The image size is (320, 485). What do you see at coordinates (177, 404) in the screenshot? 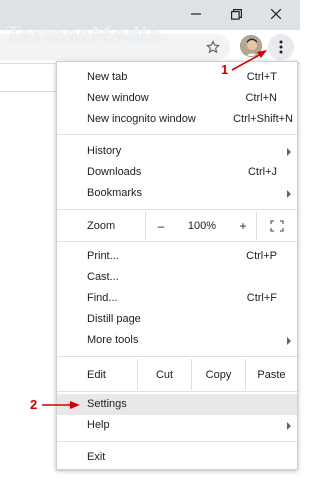
I see `menu-item-settings: Settings` at bounding box center [177, 404].